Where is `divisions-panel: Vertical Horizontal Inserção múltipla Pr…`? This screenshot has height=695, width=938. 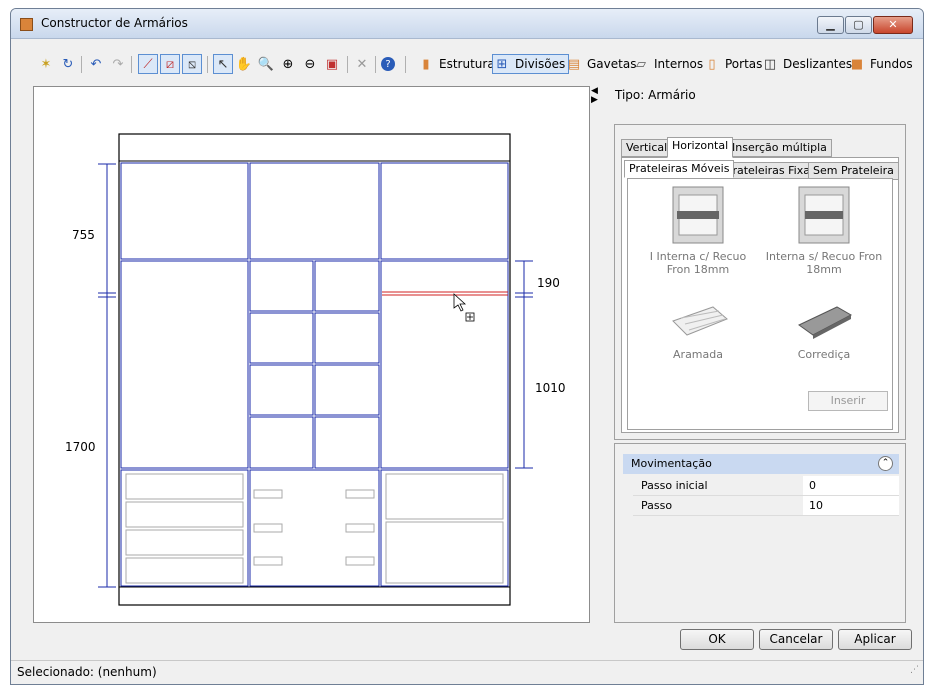 divisions-panel: Vertical Horizontal Inserção múltipla Pr… is located at coordinates (760, 282).